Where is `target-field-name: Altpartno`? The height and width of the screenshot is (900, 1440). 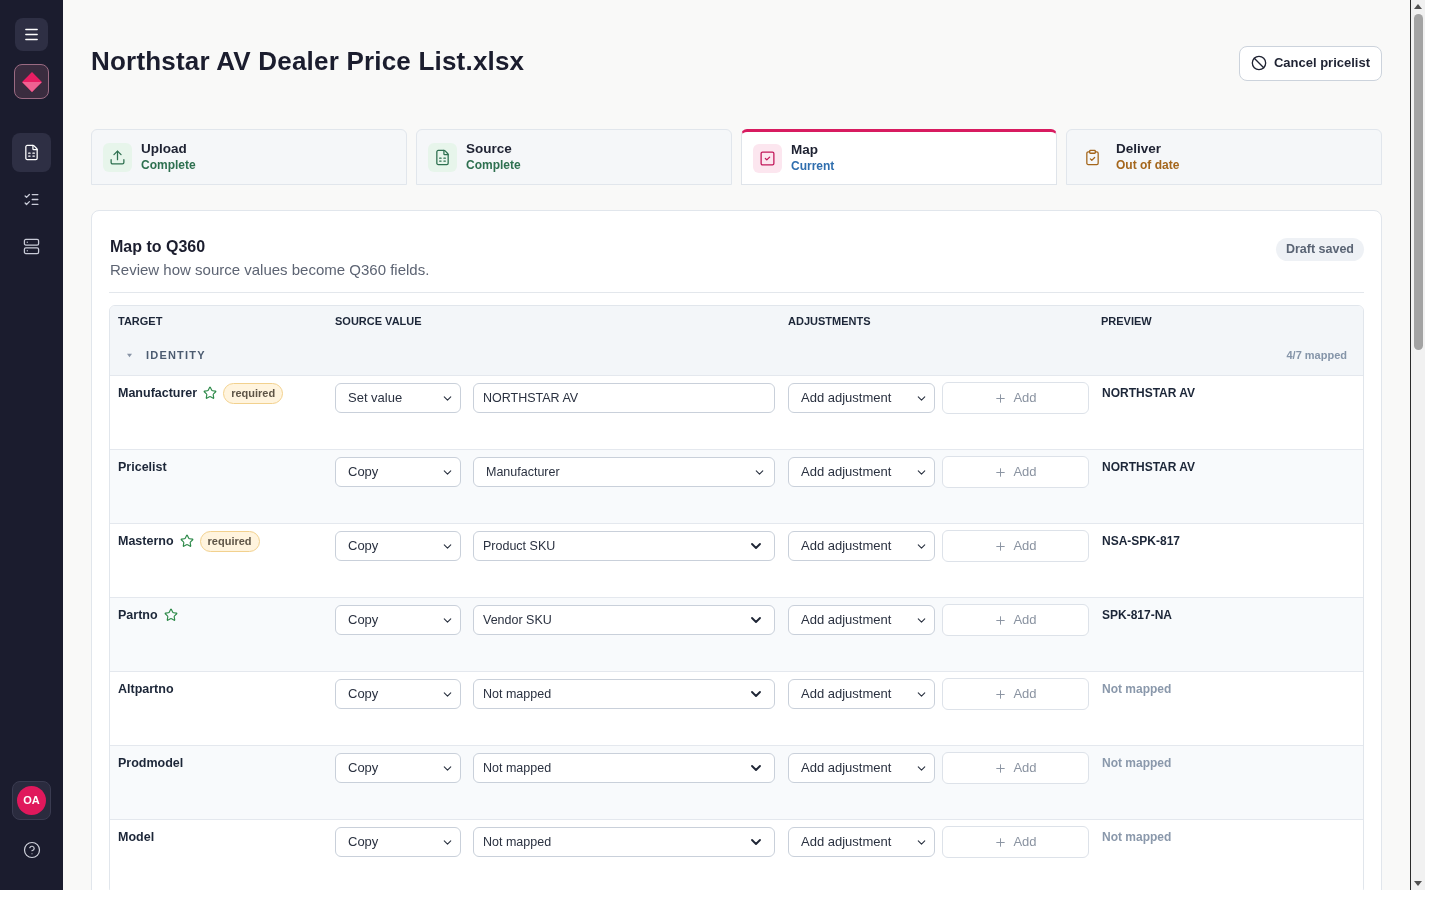
target-field-name: Altpartno is located at coordinates (146, 689).